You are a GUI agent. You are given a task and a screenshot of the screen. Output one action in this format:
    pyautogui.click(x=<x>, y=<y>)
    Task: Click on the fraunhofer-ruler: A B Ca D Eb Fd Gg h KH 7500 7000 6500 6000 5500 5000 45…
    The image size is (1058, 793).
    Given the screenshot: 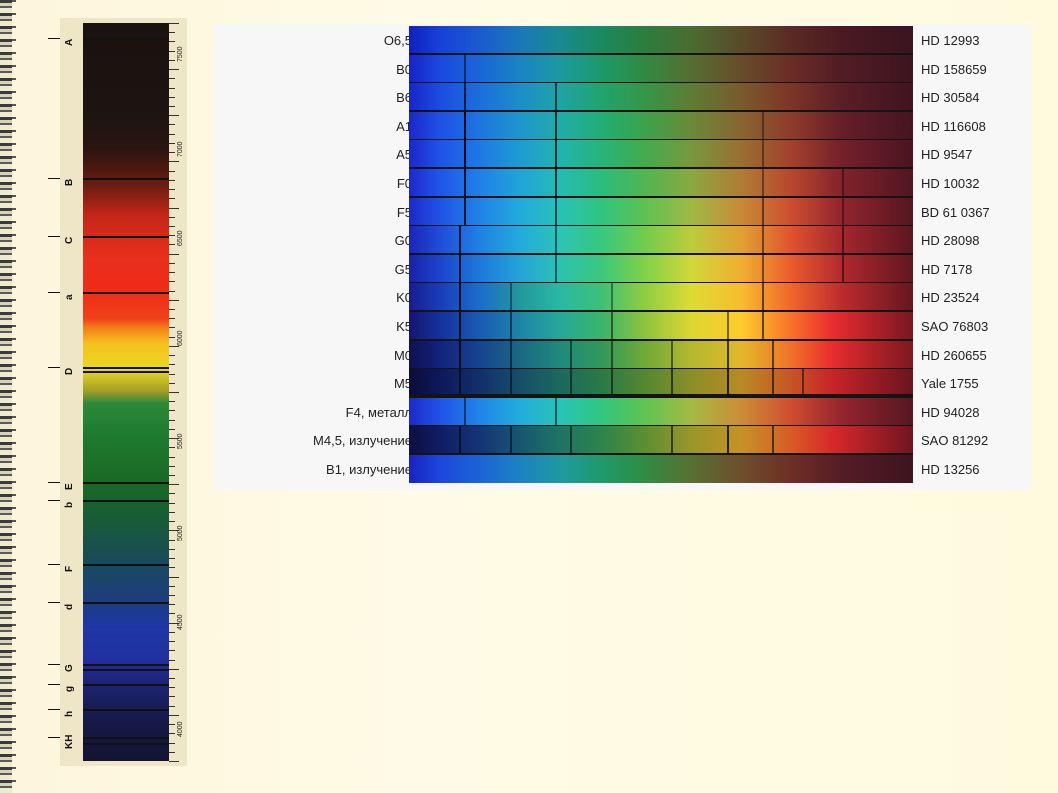 What is the action you would take?
    pyautogui.click(x=117, y=392)
    